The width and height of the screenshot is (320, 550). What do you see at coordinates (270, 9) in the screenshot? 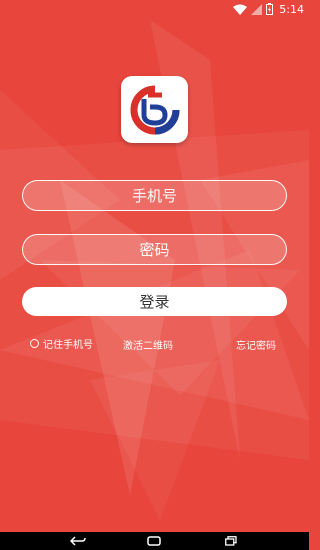
I see `battery-icon` at bounding box center [270, 9].